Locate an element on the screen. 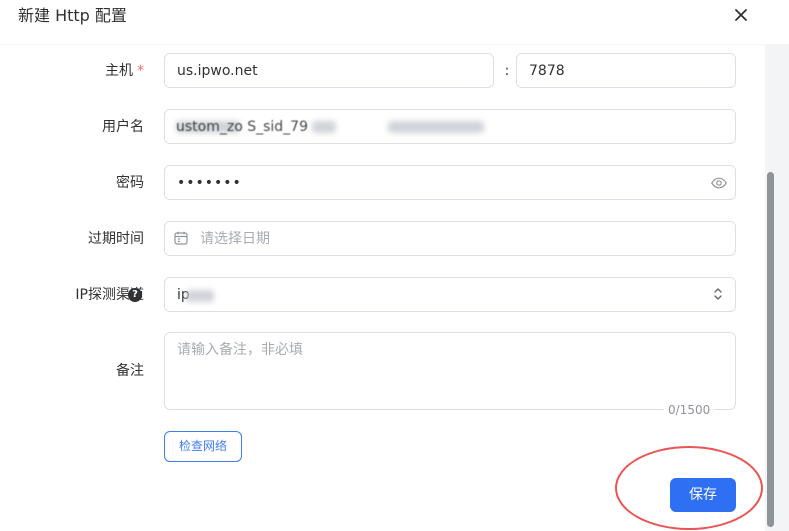 The height and width of the screenshot is (531, 789). host-input: us.ipwo.net is located at coordinates (329, 70).